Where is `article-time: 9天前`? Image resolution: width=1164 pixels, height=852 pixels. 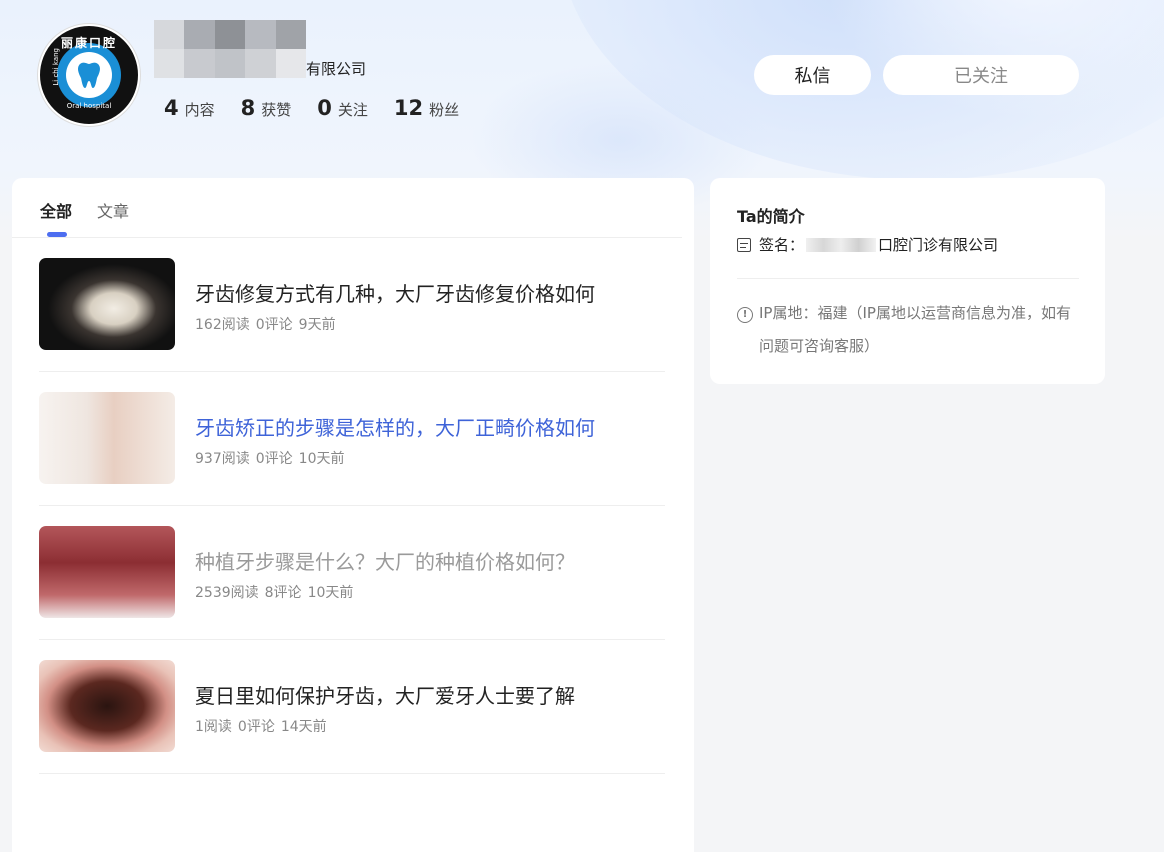 article-time: 9天前 is located at coordinates (317, 325).